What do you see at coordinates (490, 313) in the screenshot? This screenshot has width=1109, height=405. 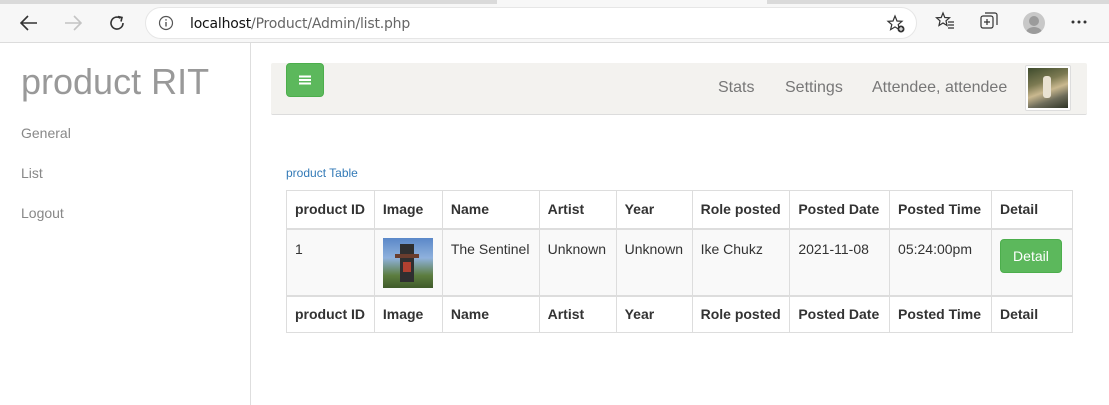 I see `column-footer: Name` at bounding box center [490, 313].